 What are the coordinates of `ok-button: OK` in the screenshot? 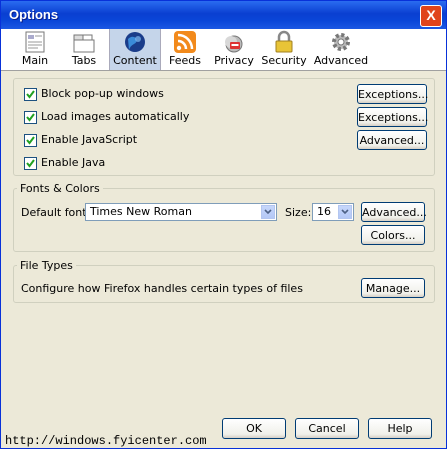 It's located at (254, 428).